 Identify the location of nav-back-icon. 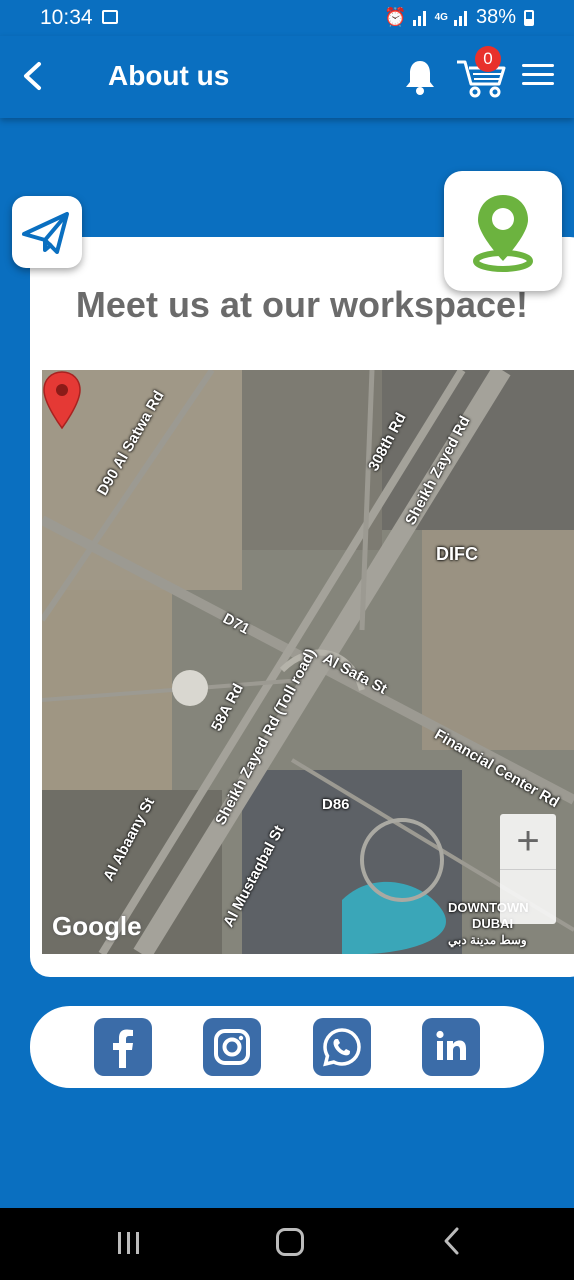
(452, 1241).